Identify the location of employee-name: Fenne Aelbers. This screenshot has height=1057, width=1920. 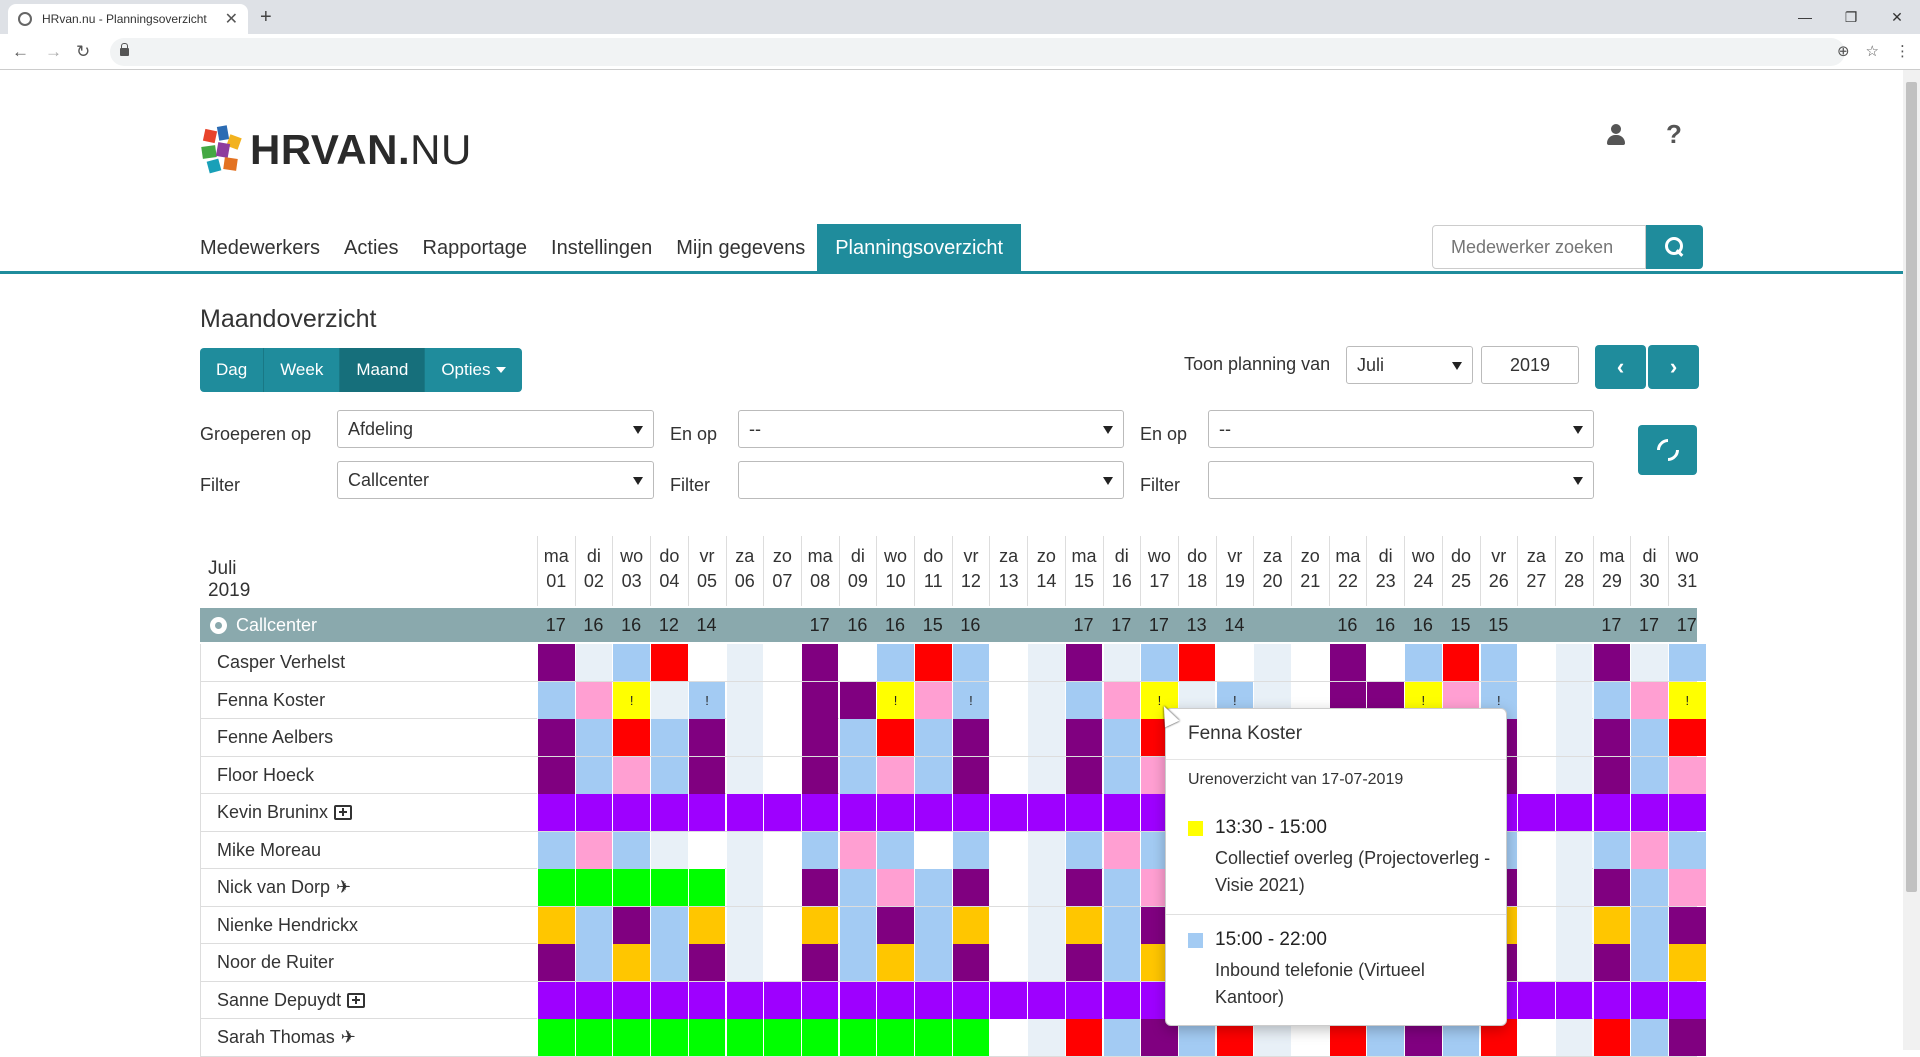
(275, 737).